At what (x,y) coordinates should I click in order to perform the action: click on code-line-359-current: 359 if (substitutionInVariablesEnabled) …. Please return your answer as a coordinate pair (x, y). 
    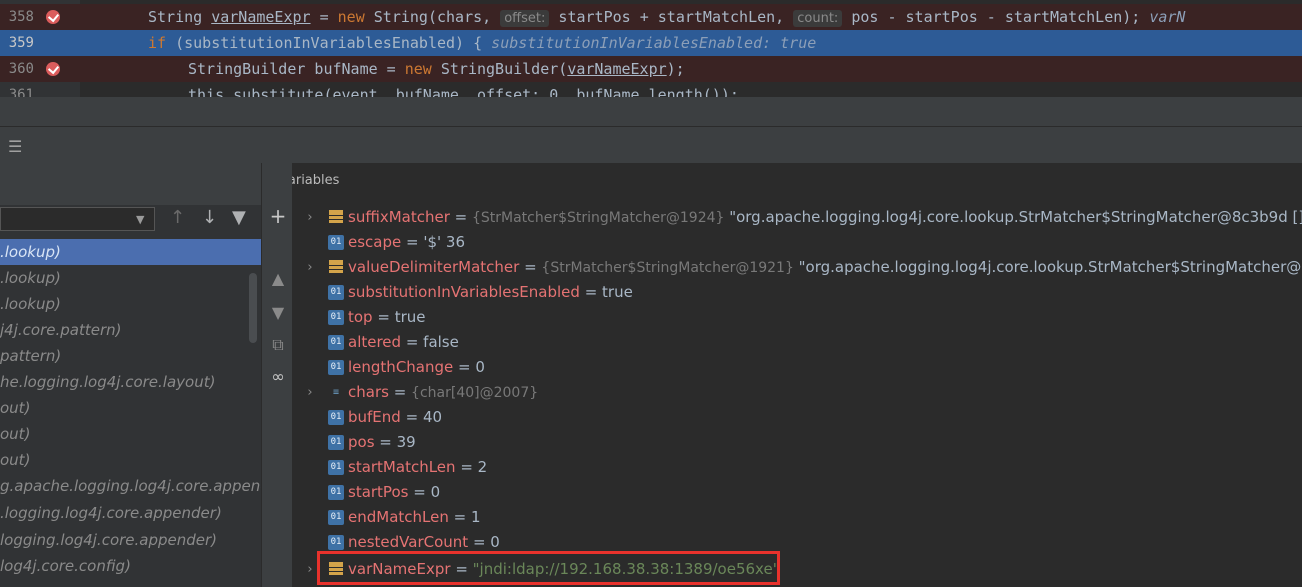
    Looking at the image, I should click on (651, 43).